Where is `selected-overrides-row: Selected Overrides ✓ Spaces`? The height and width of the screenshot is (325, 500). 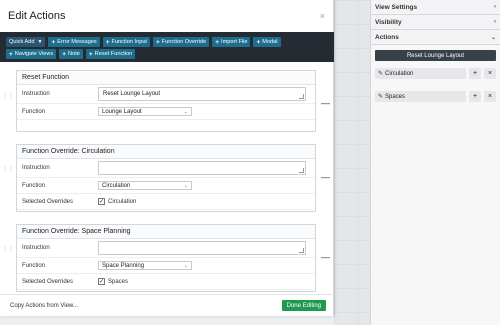 selected-overrides-row: Selected Overrides ✓ Spaces is located at coordinates (166, 282).